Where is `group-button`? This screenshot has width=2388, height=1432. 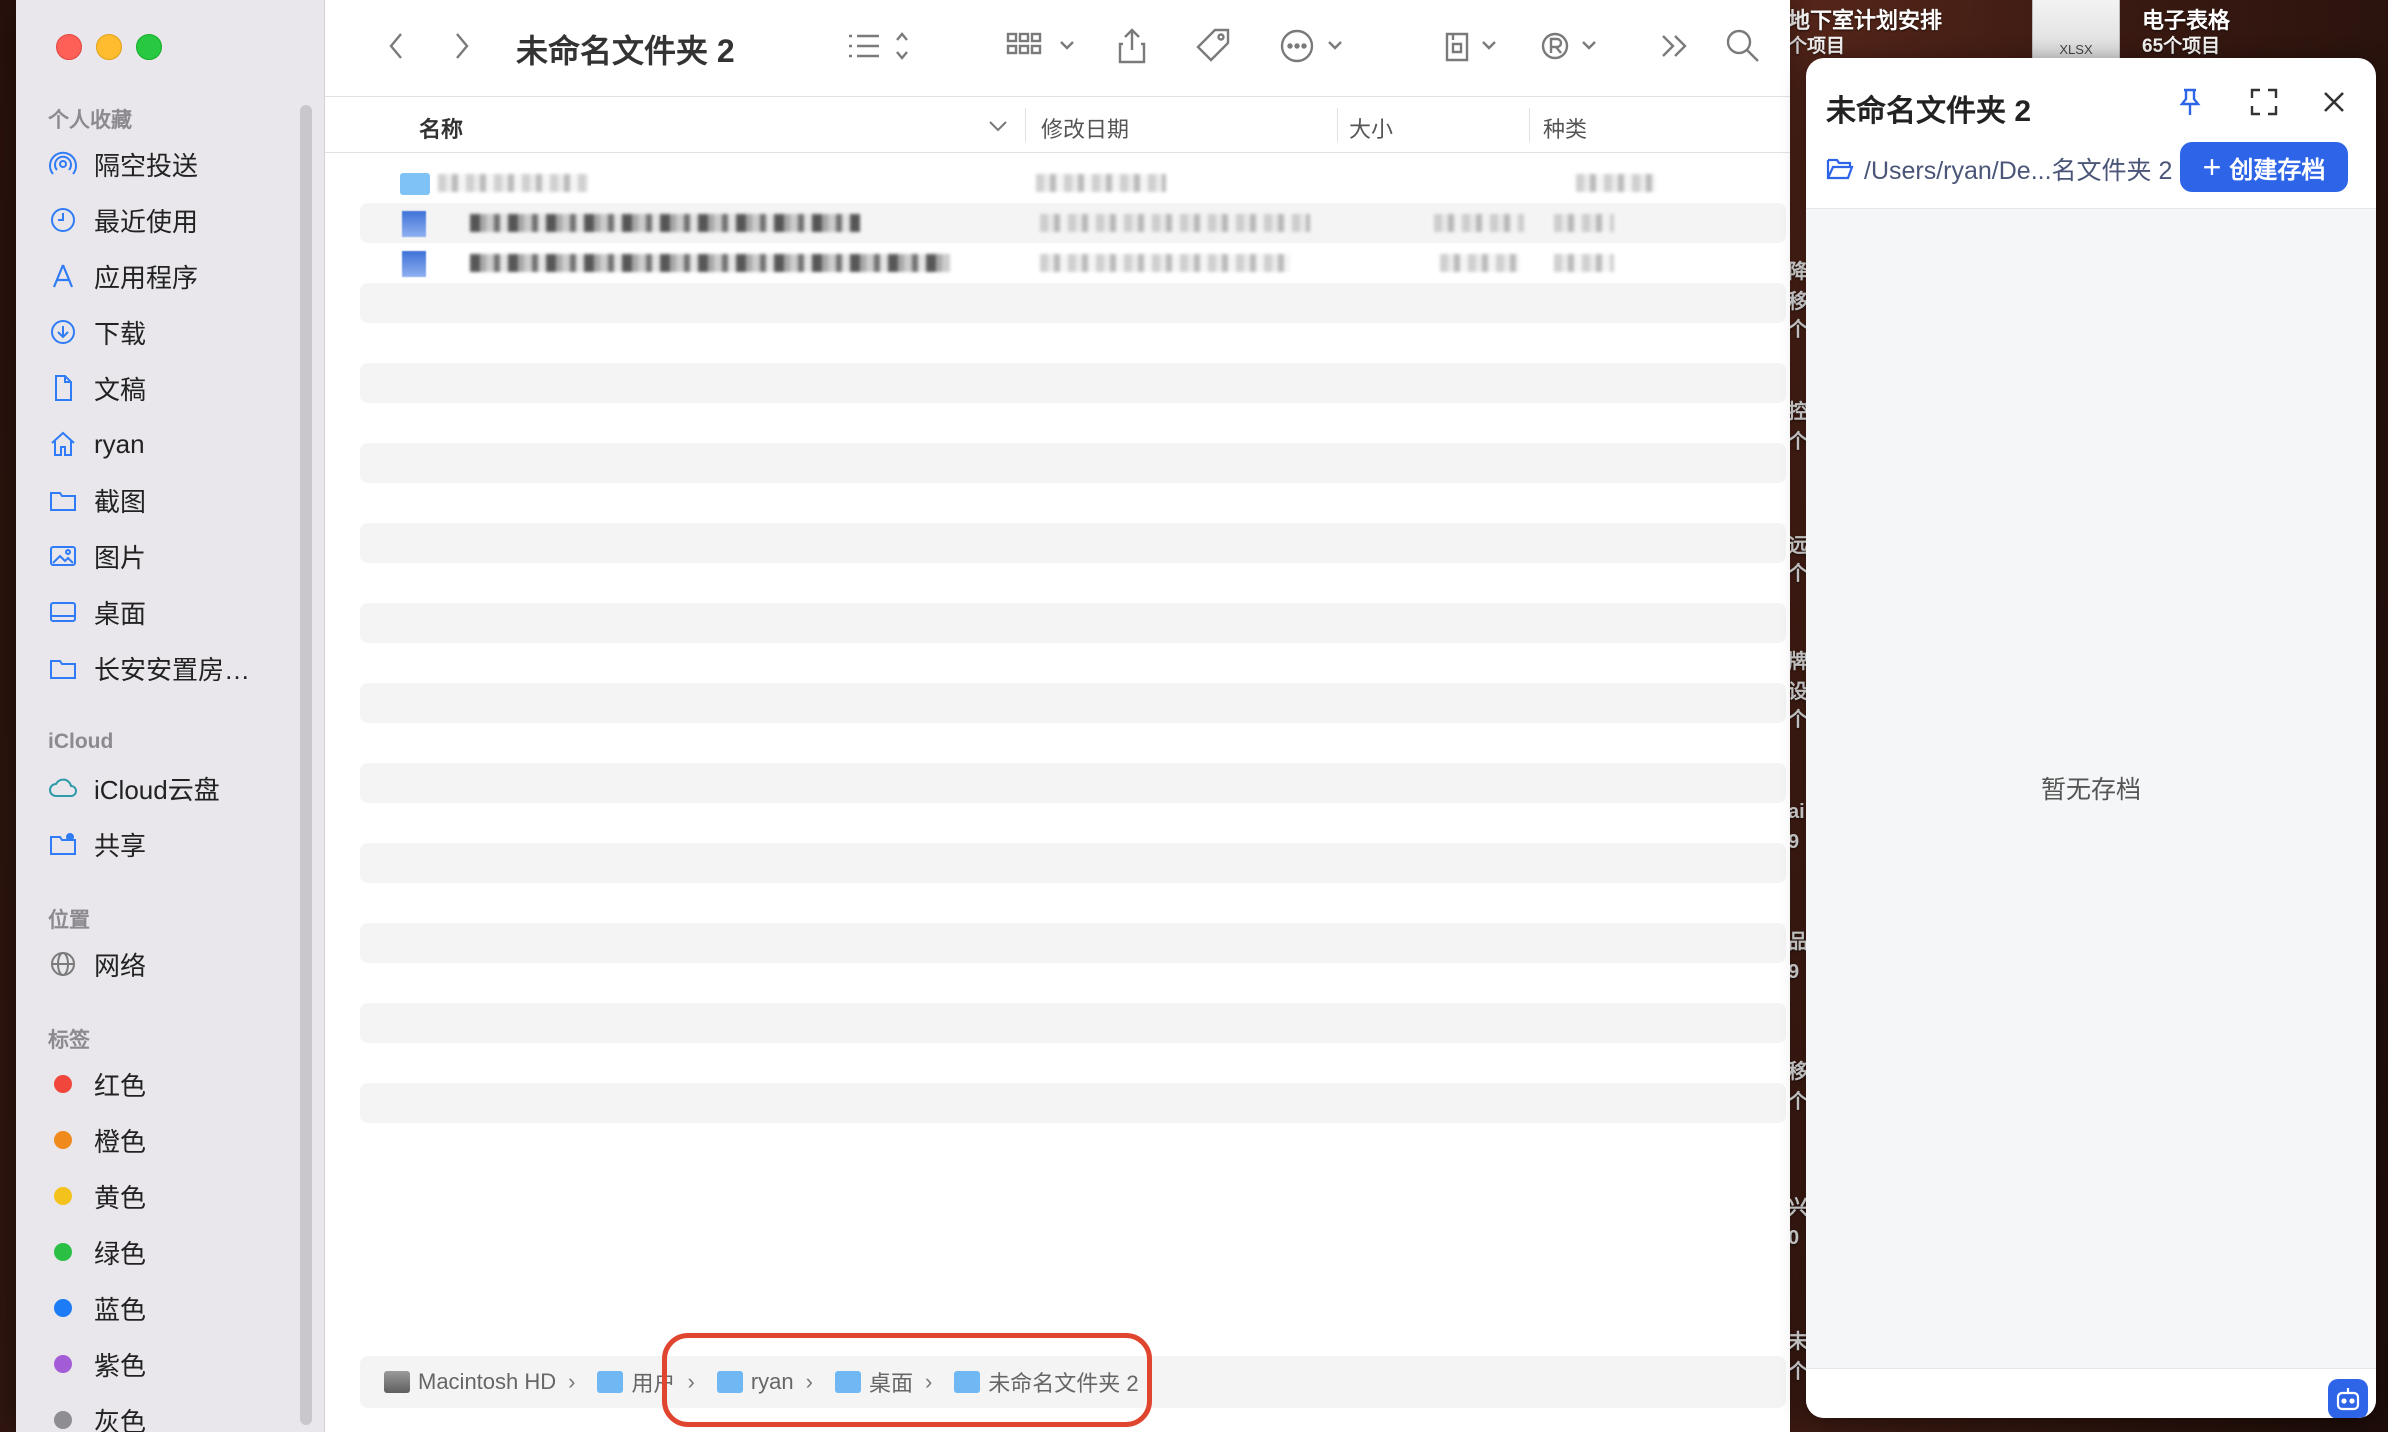
group-button is located at coordinates (1042, 46).